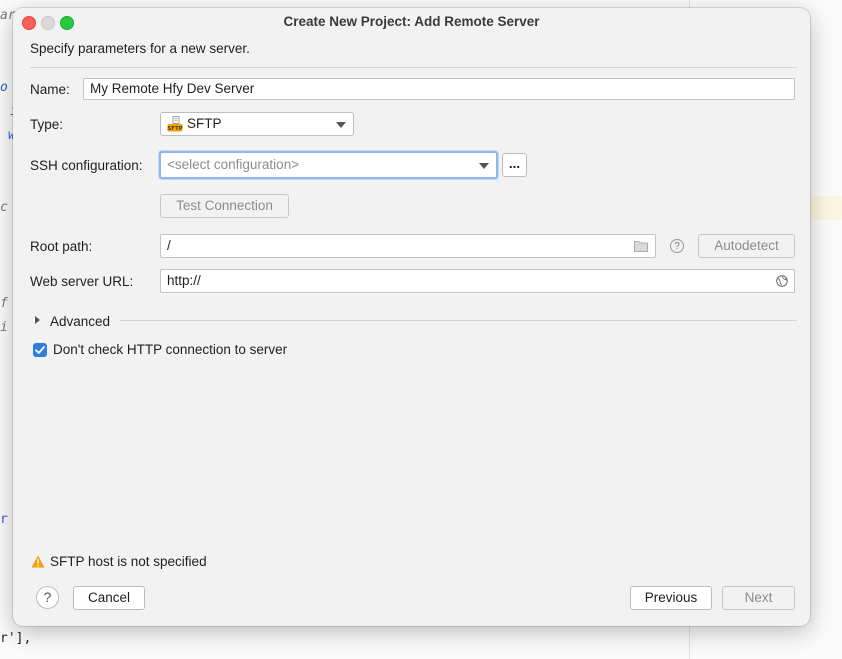 Image resolution: width=842 pixels, height=659 pixels. I want to click on warning-icon, so click(38, 561).